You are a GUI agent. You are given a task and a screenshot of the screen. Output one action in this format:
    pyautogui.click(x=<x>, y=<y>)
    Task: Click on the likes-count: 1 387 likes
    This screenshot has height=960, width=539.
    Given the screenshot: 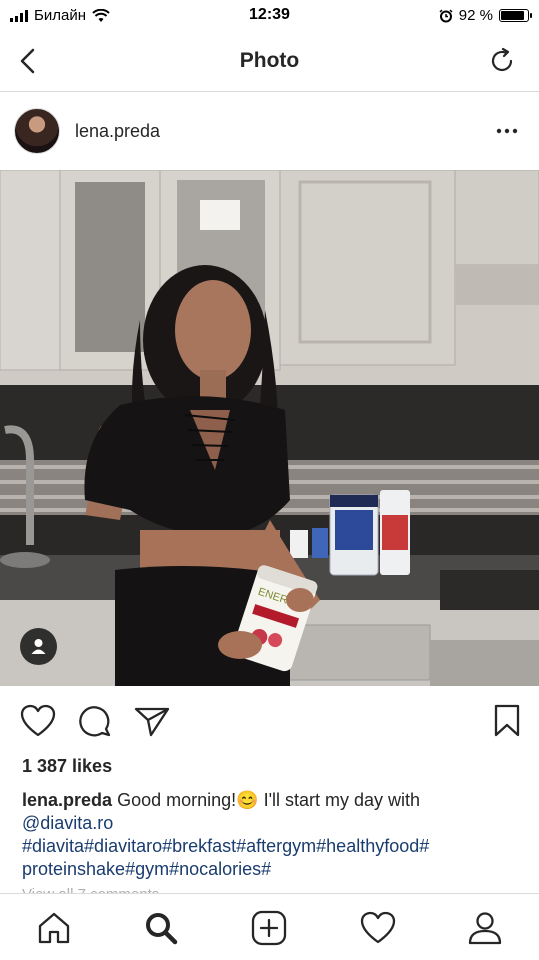 What is the action you would take?
    pyautogui.click(x=67, y=766)
    